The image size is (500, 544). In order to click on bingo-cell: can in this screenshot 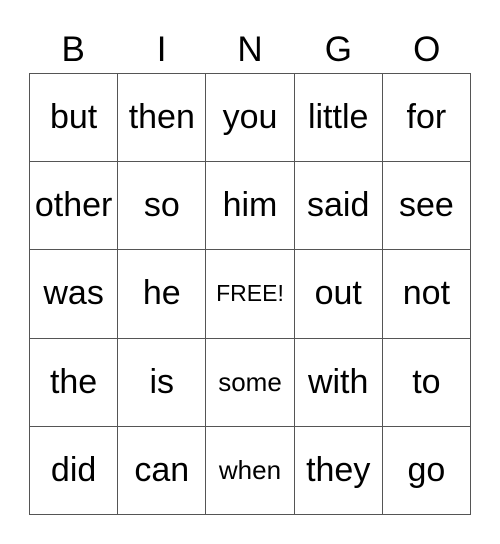, I will do `click(162, 470)`.